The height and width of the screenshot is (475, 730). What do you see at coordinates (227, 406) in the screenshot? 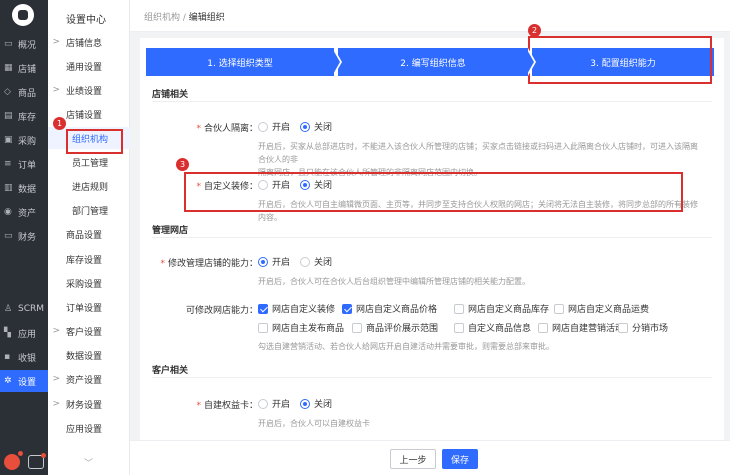
I see `rights-label: * 自建权益卡：` at bounding box center [227, 406].